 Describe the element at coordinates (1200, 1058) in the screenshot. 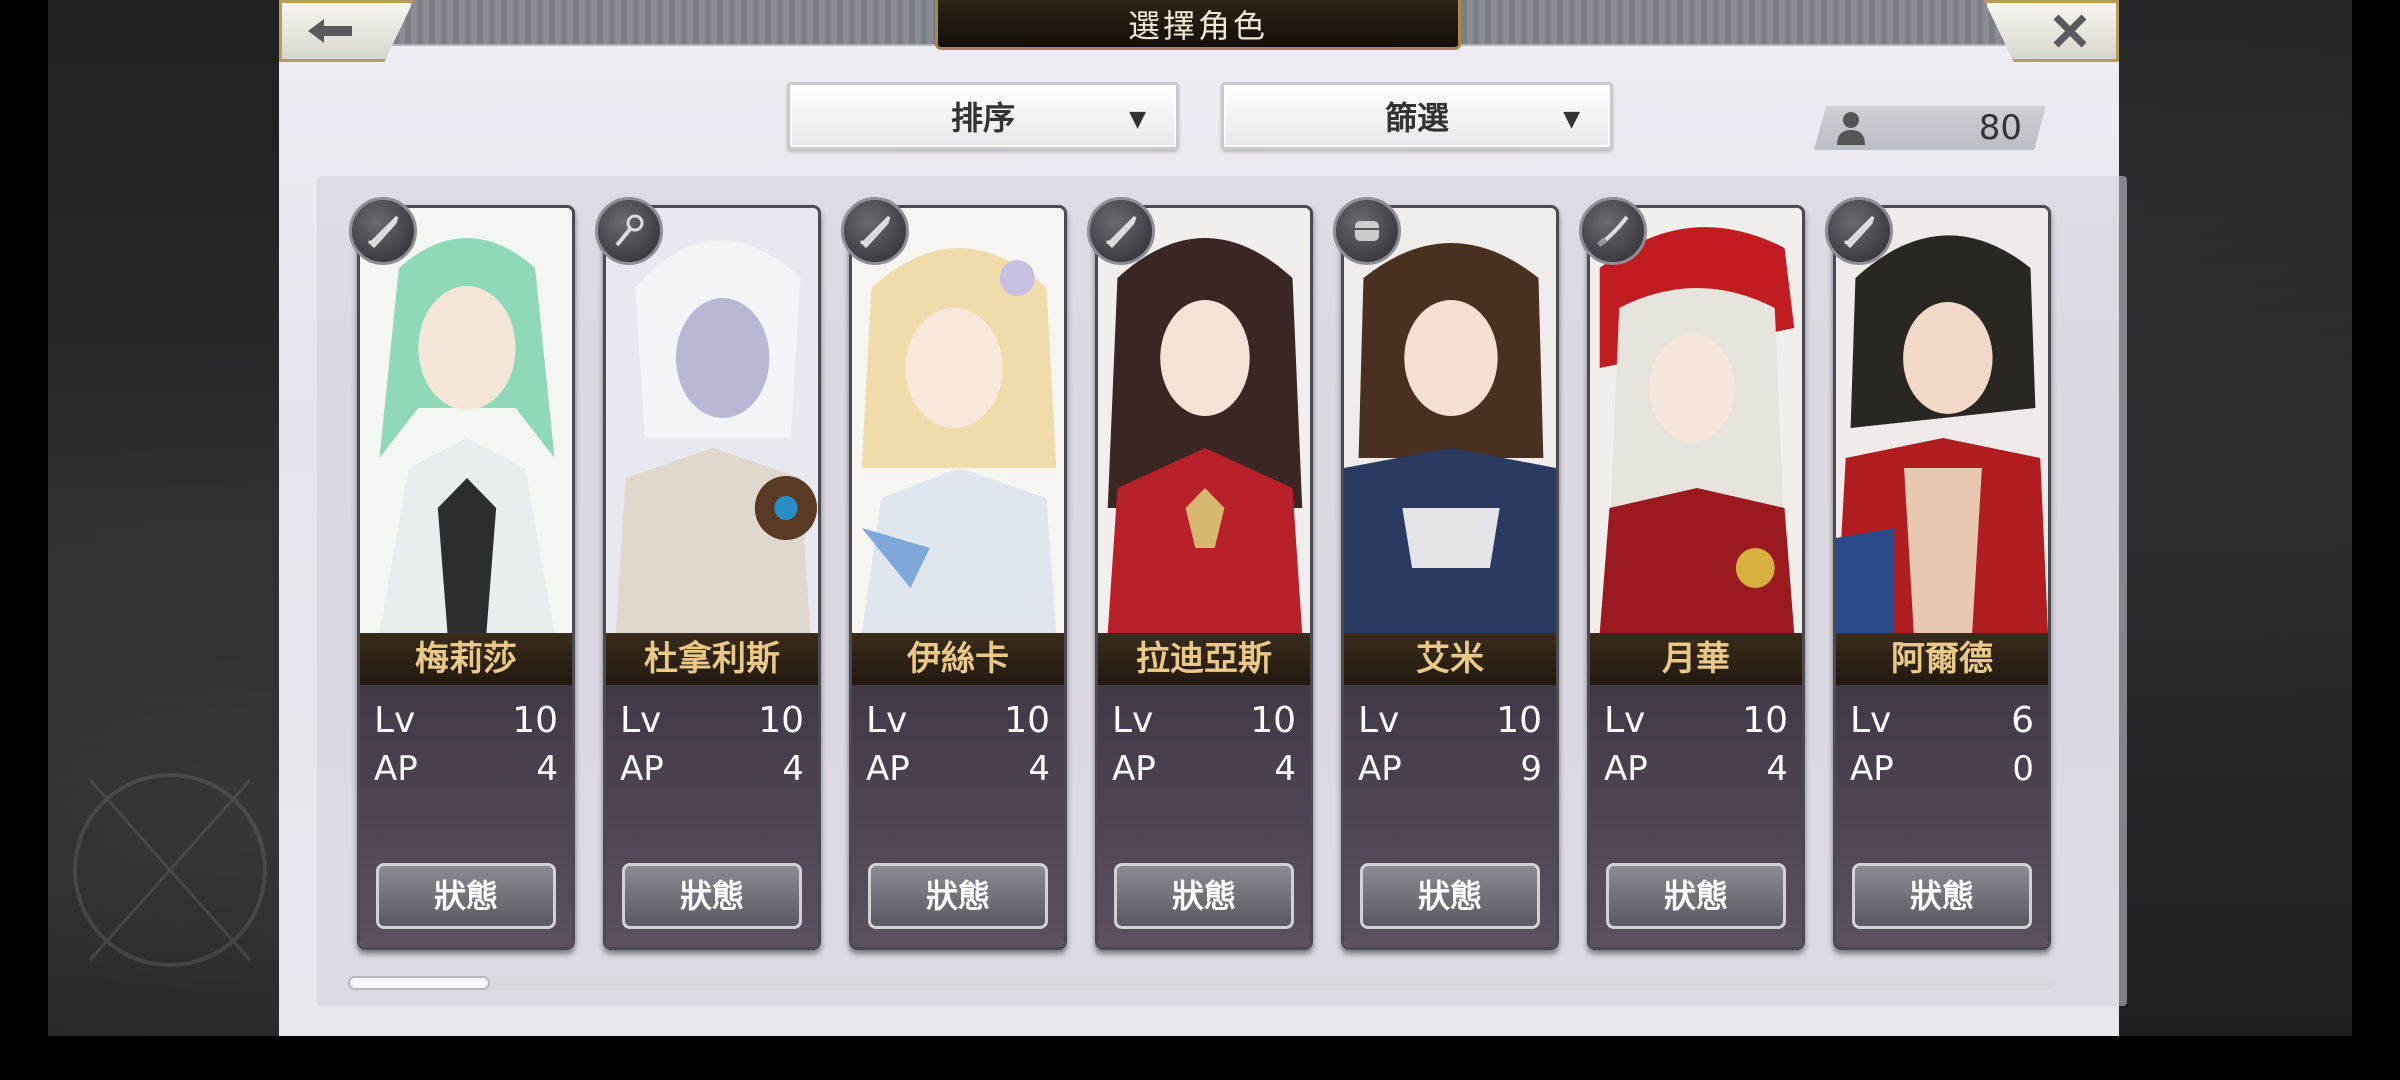

I see `bottom-bar` at that location.